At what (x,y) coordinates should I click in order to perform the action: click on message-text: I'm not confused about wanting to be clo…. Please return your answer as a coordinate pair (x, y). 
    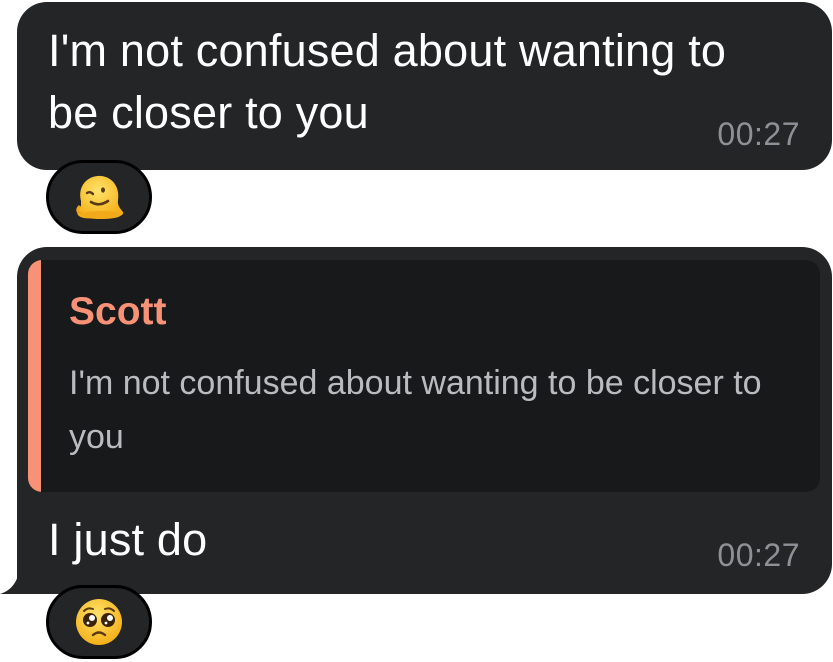
    Looking at the image, I should click on (387, 81).